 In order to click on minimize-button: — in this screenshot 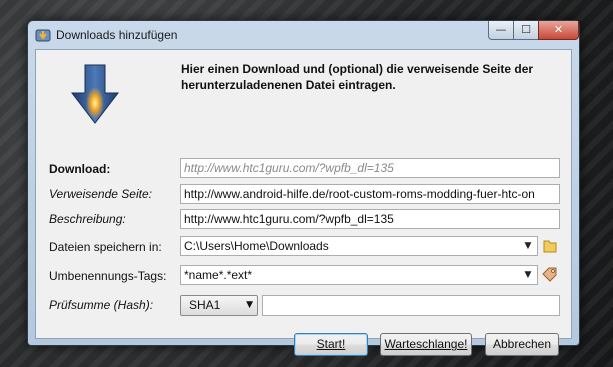, I will do `click(501, 30)`.